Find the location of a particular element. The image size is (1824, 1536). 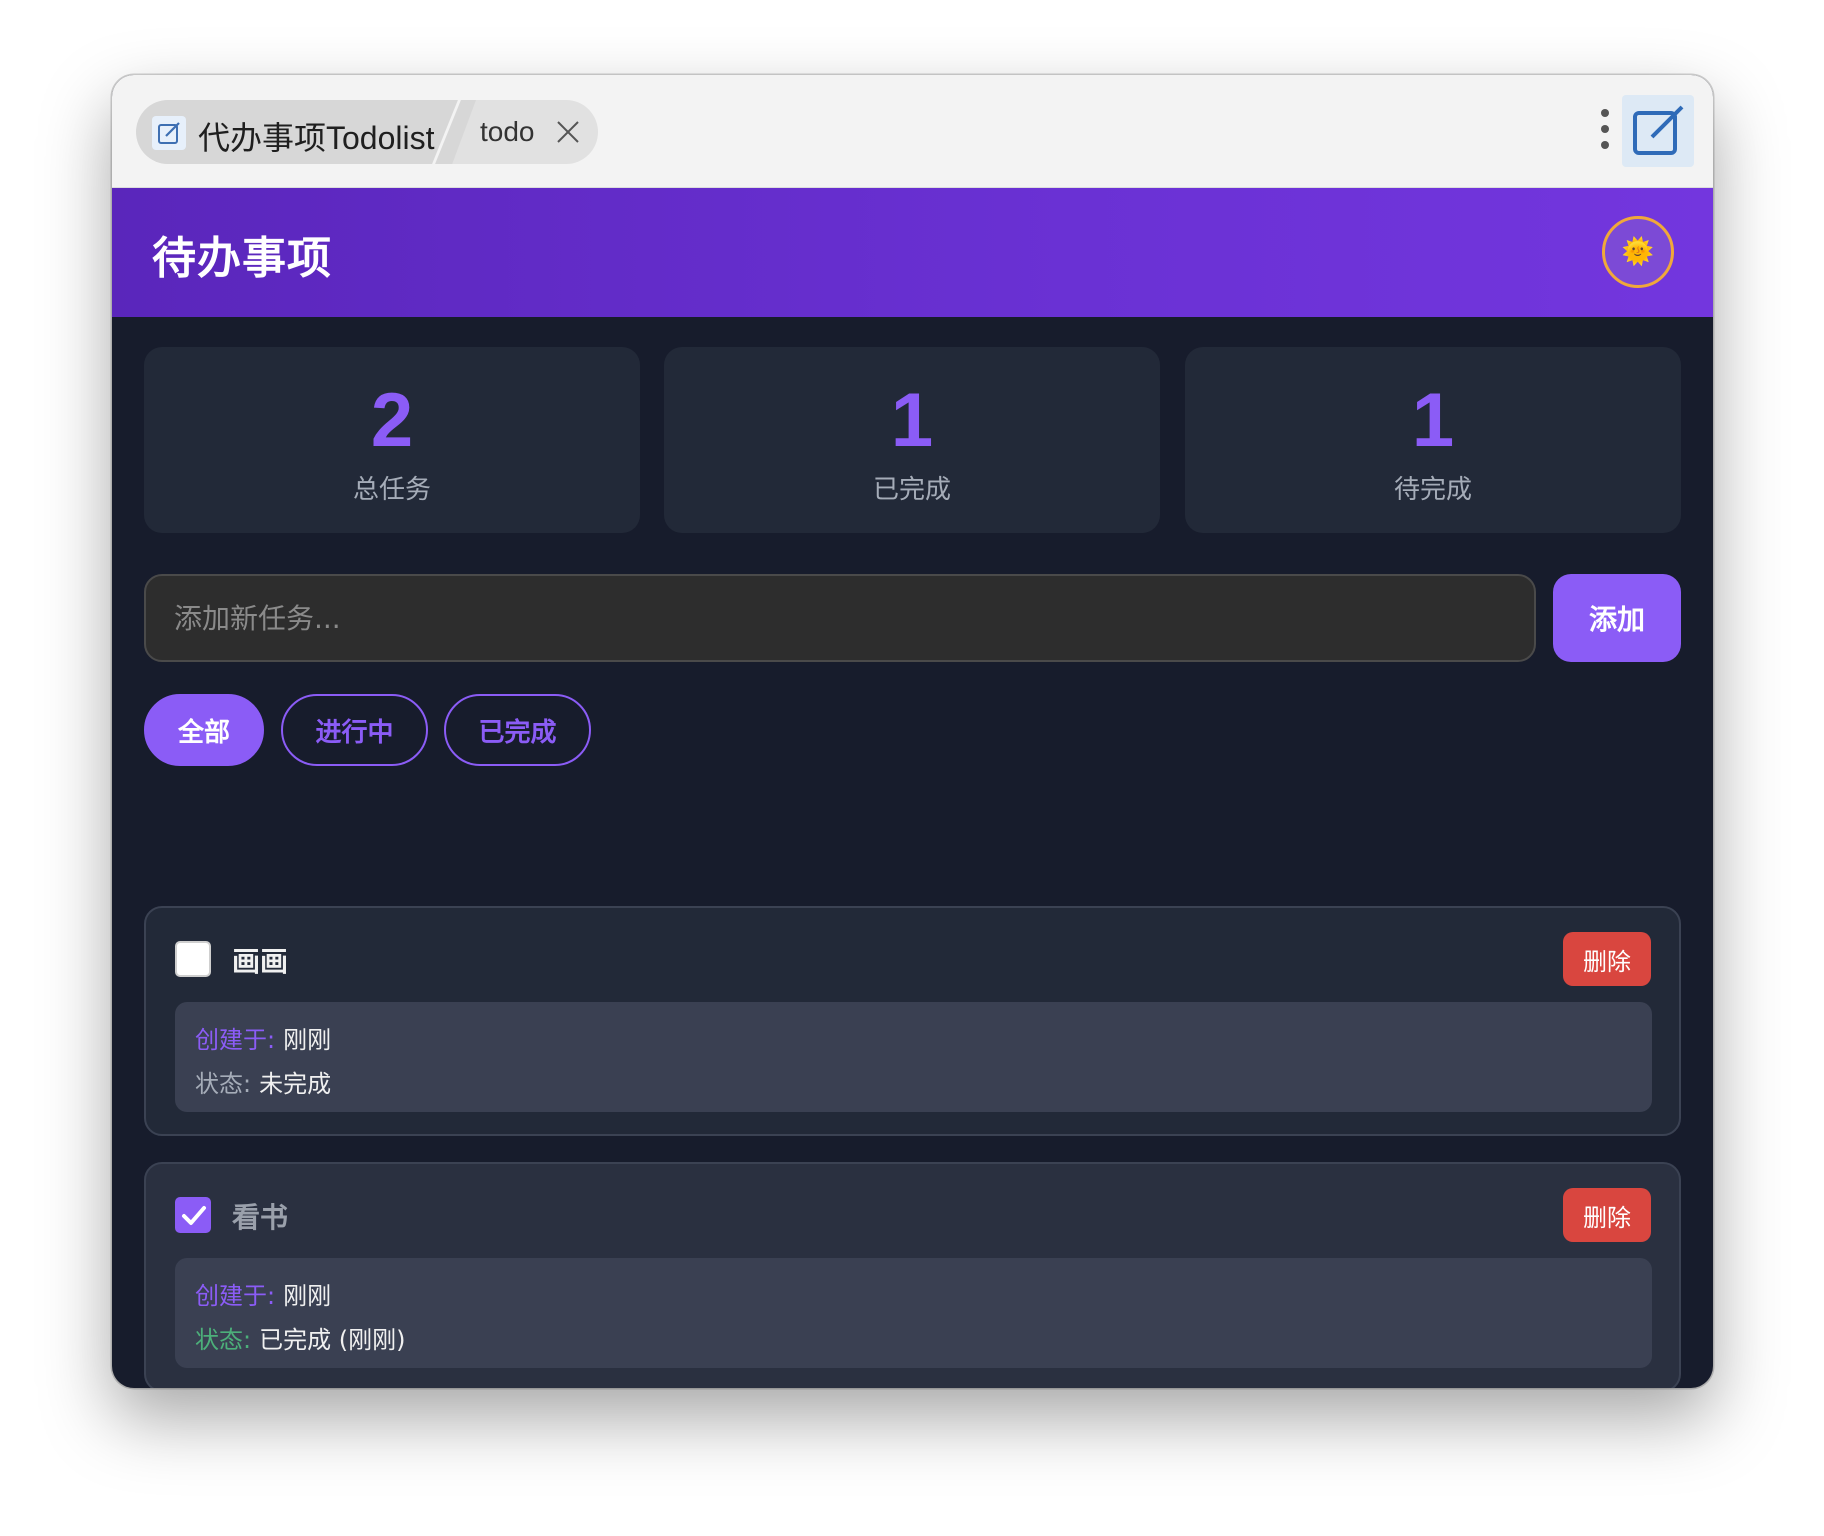

meta-value: 未完成 is located at coordinates (295, 1084).